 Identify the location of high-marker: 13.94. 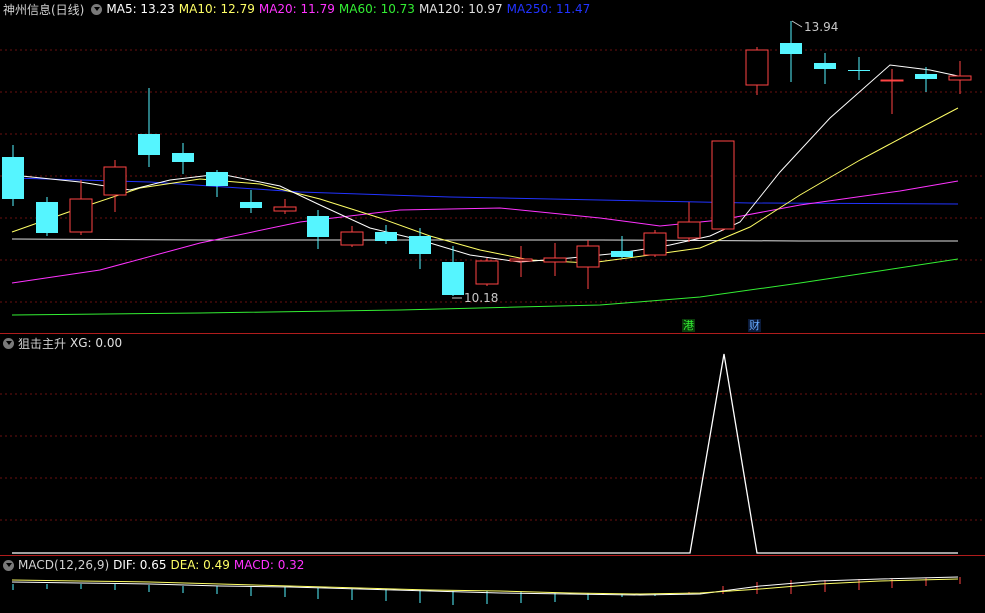
(814, 27).